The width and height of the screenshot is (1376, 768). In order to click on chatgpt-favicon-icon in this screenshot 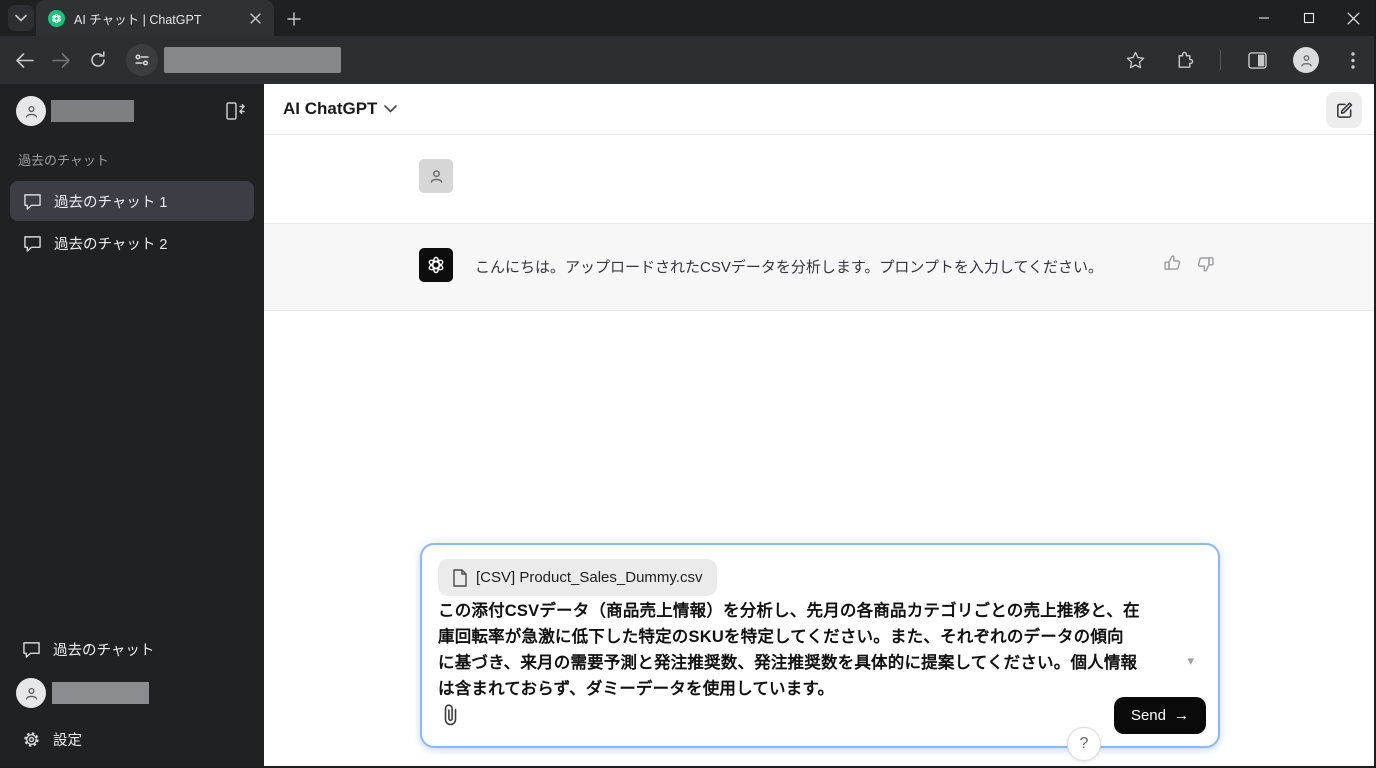, I will do `click(56, 18)`.